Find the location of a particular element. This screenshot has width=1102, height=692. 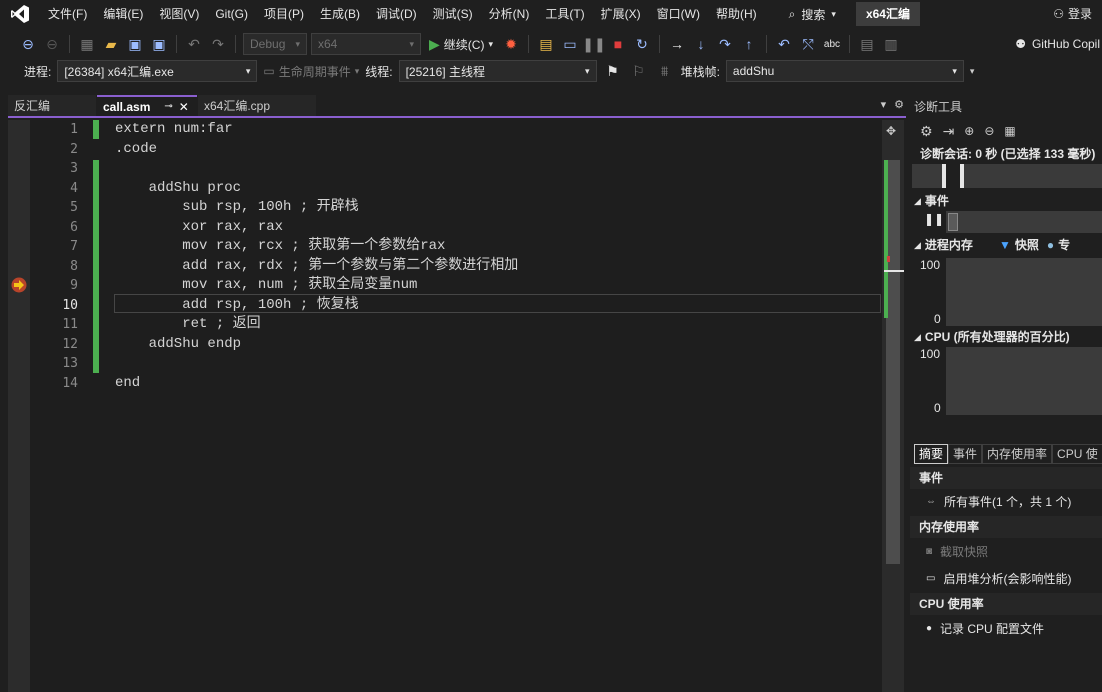

process-memory-header: ◢ 进程内存 ▼ 快照 ● 专 is located at coordinates (1006, 245).